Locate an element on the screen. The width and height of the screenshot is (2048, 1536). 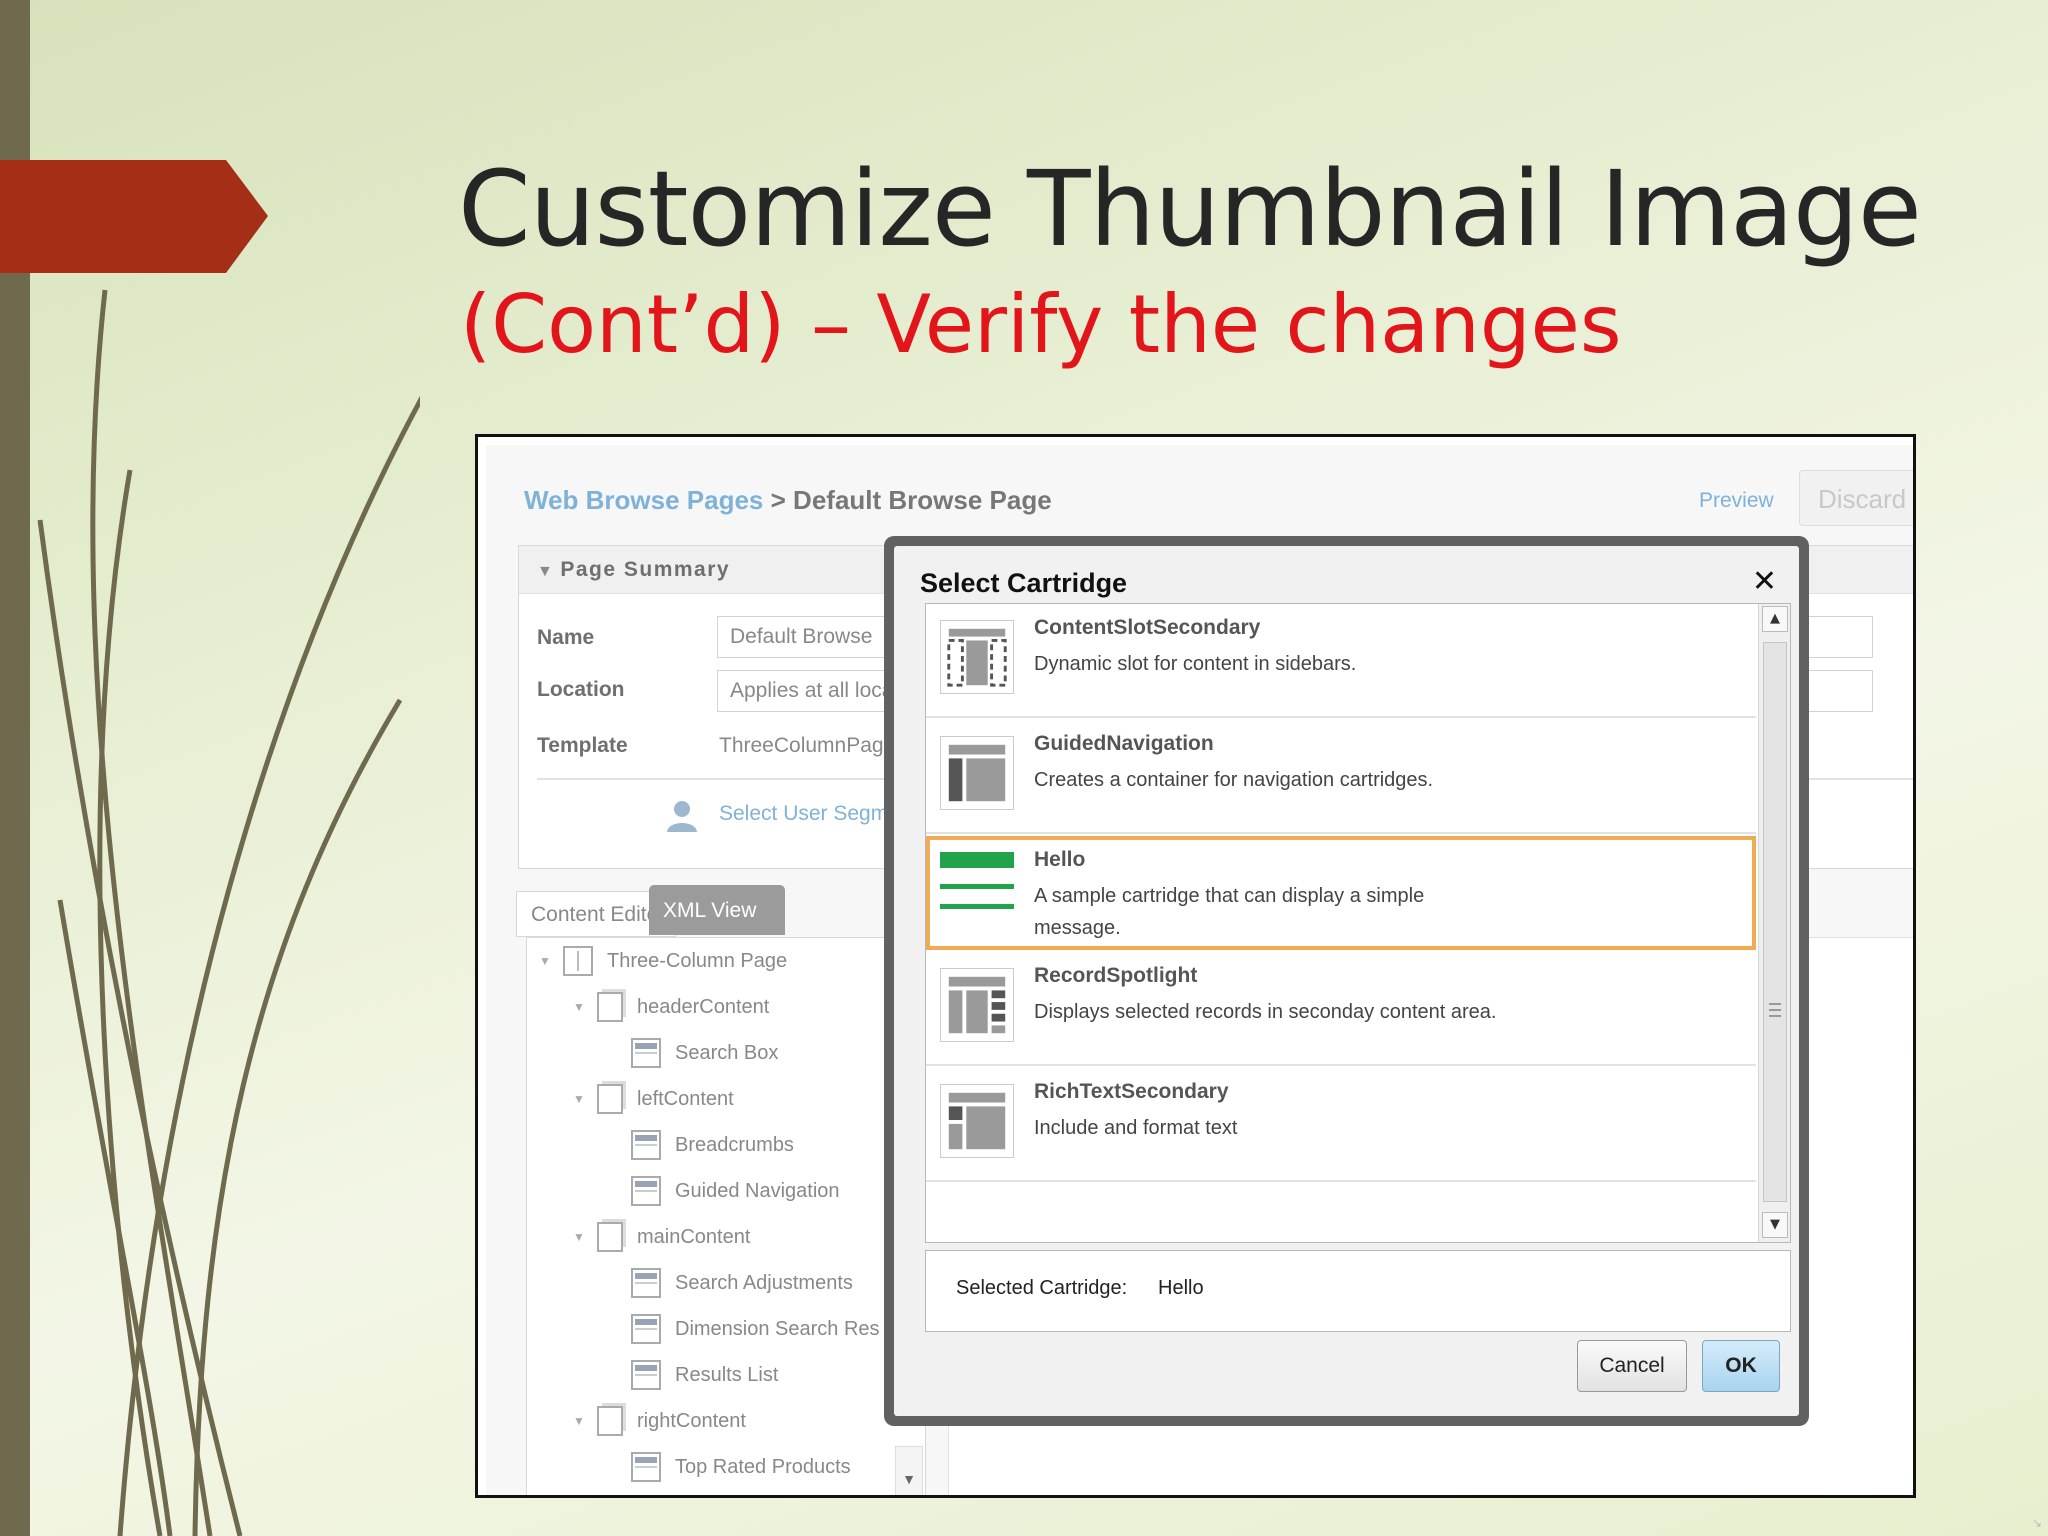
tree-node-top-rated-products: Top Rated Products is located at coordinates (741, 1467).